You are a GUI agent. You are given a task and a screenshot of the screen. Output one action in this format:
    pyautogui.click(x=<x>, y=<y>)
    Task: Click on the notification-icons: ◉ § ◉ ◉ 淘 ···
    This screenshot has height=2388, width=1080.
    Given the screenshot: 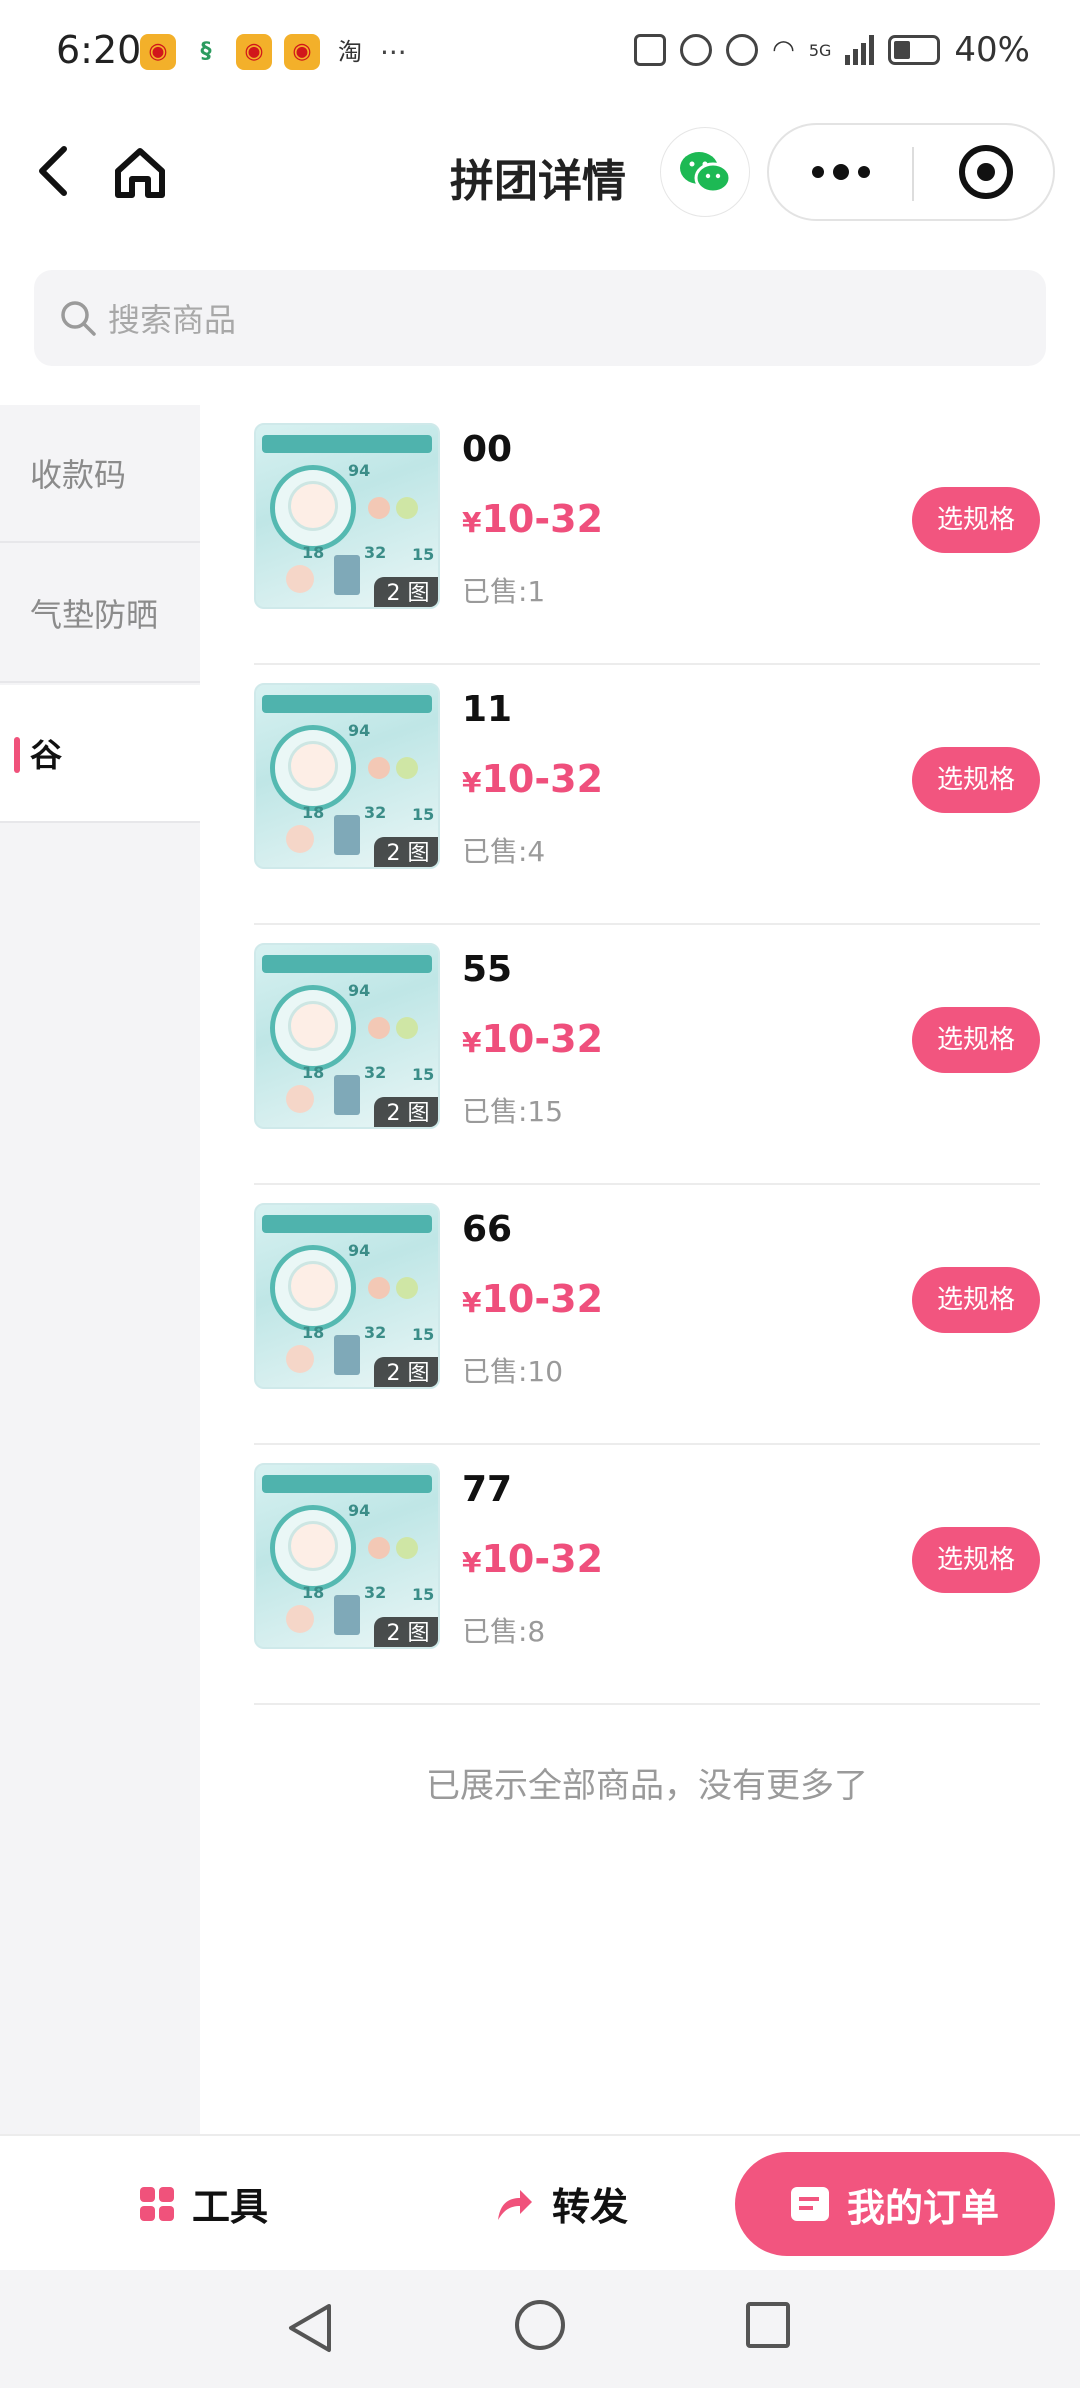 What is the action you would take?
    pyautogui.click(x=273, y=52)
    